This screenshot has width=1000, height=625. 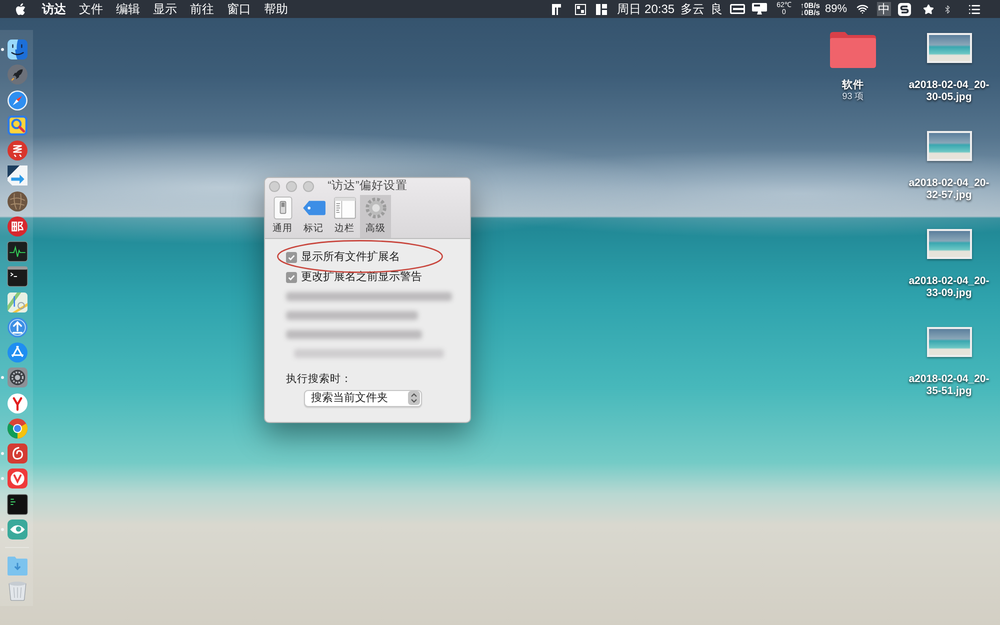 I want to click on item-count: 93 项, so click(x=853, y=96).